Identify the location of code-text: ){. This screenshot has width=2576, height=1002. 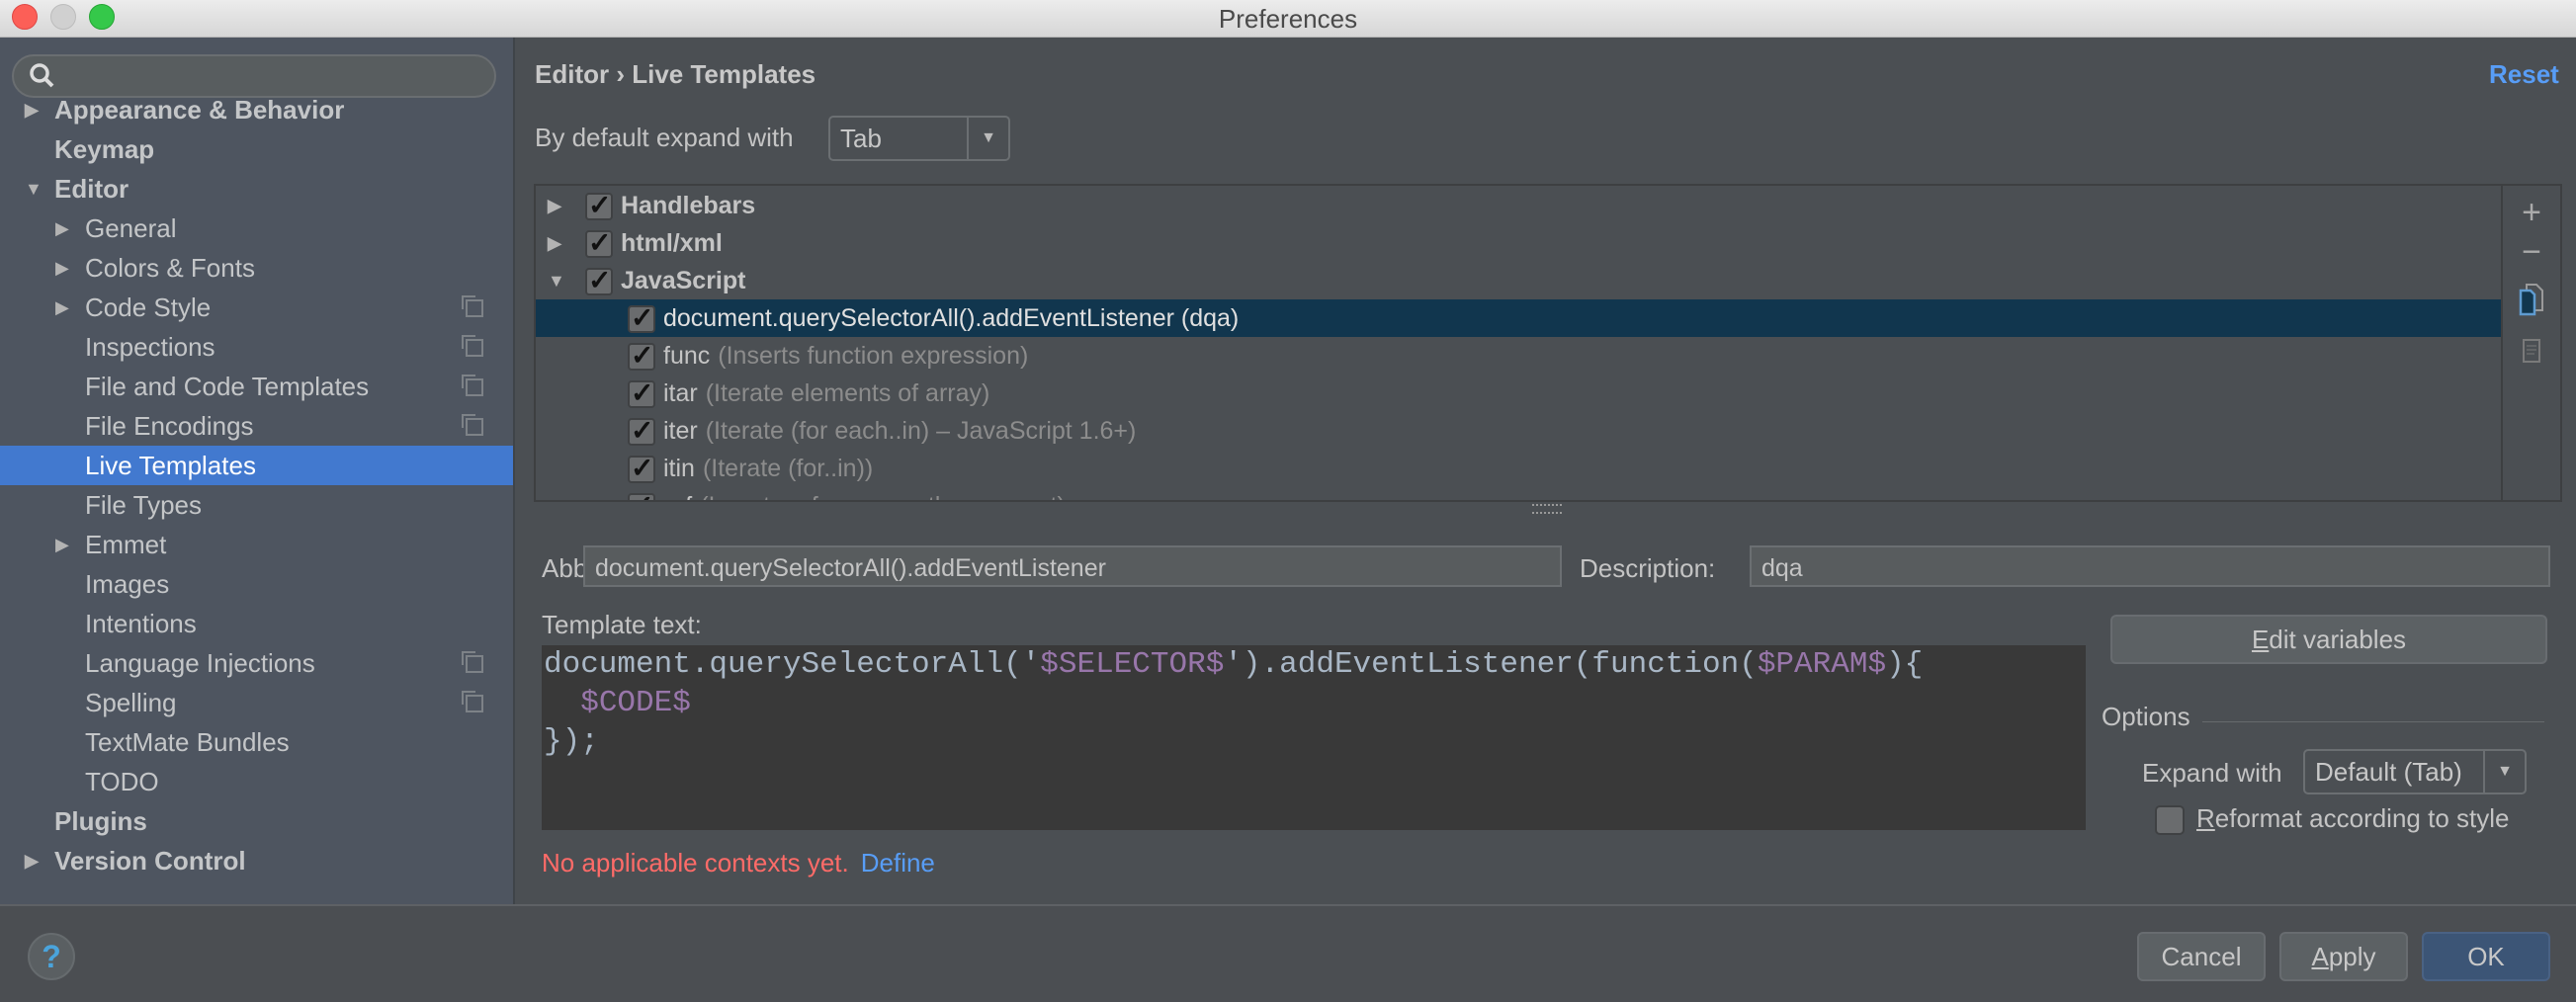
(1905, 665).